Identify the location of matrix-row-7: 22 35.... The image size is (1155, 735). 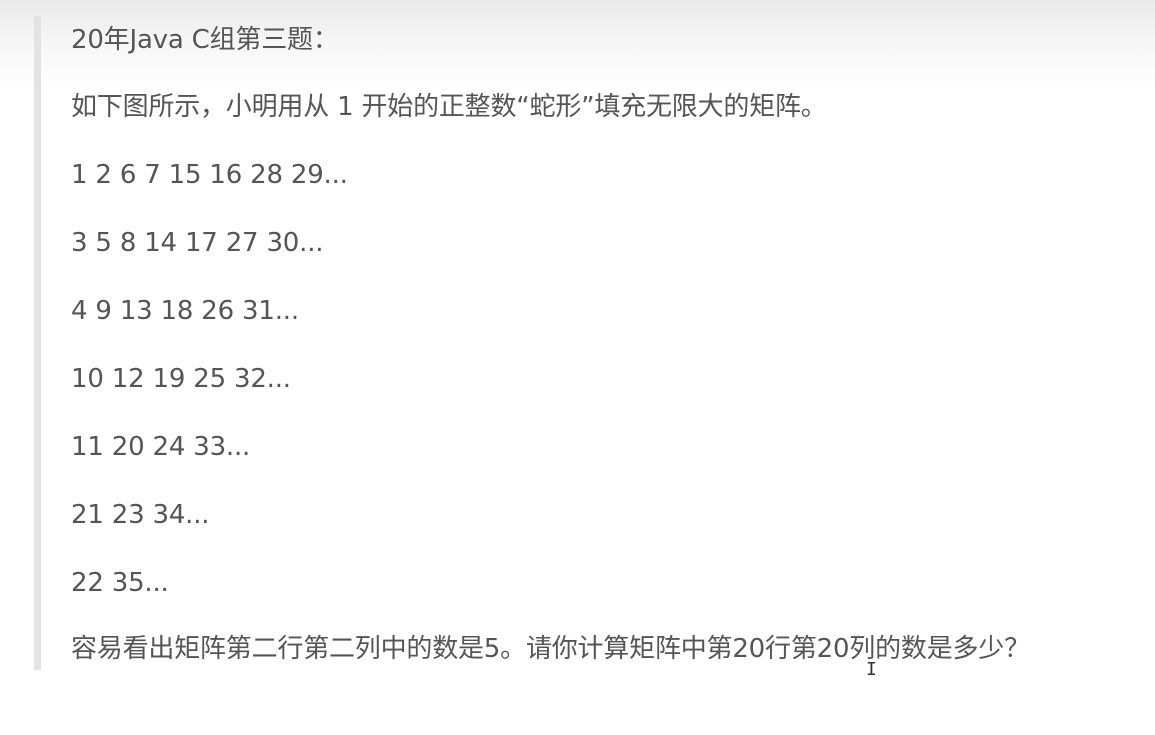
(120, 583).